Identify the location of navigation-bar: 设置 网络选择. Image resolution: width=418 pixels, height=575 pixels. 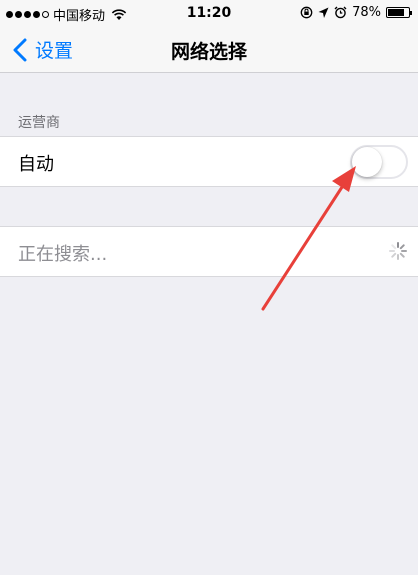
(209, 49).